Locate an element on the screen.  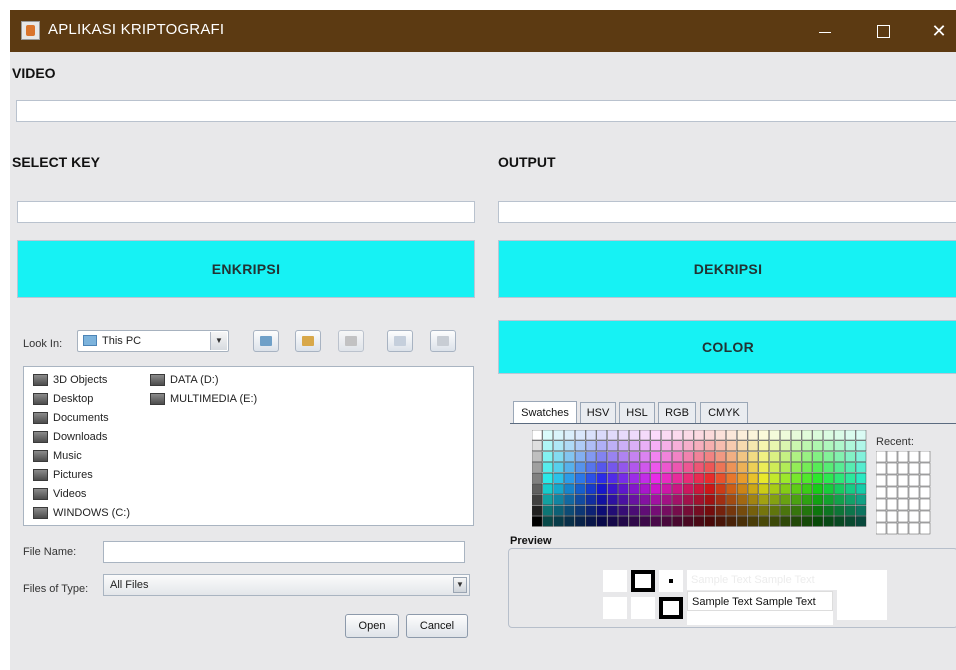
output-field is located at coordinates (727, 212).